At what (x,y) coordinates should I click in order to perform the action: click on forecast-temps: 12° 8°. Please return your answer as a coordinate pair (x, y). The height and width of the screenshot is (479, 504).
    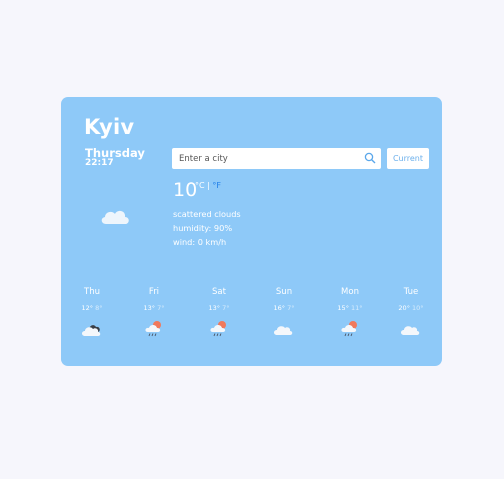
    Looking at the image, I should click on (92, 308).